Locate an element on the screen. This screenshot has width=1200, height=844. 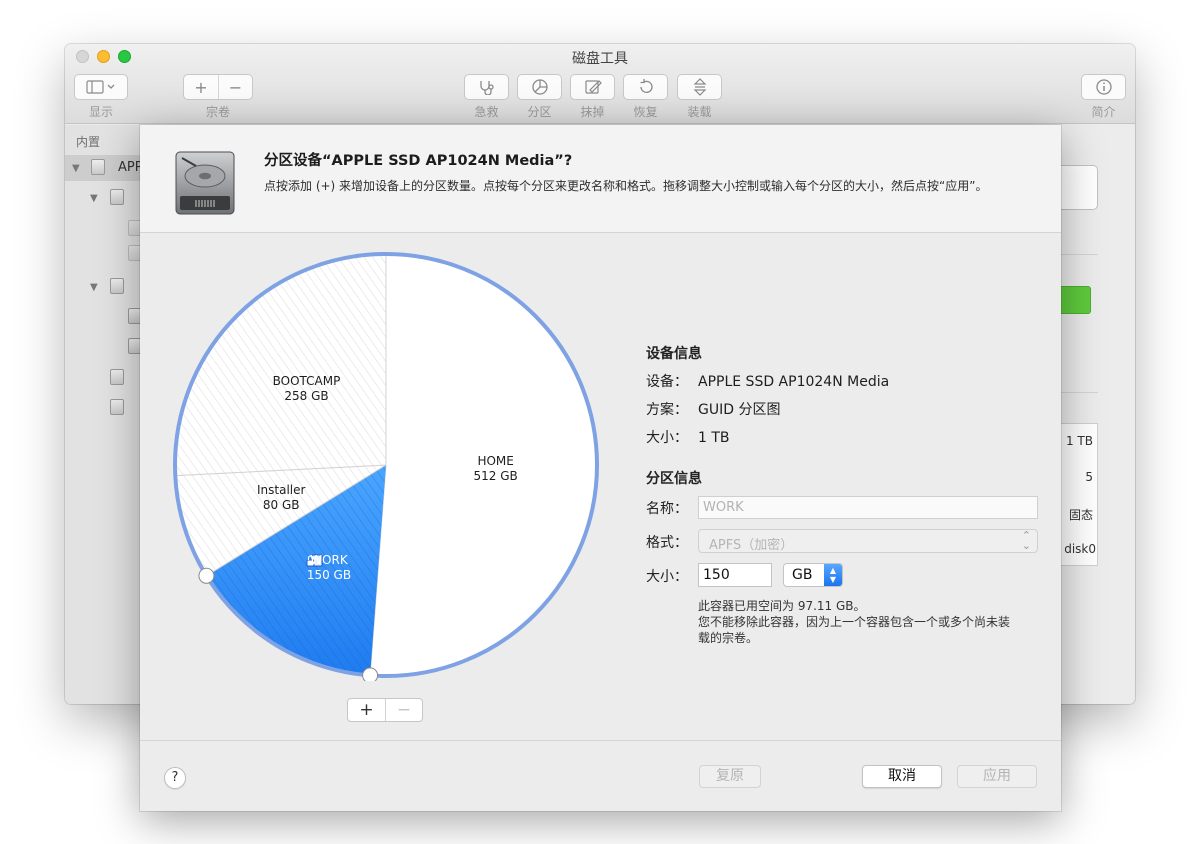
cannot-remove-note-line1: 您不能移除此容器，因为上一个容器包含一个或多个尚未装 is located at coordinates (854, 622).